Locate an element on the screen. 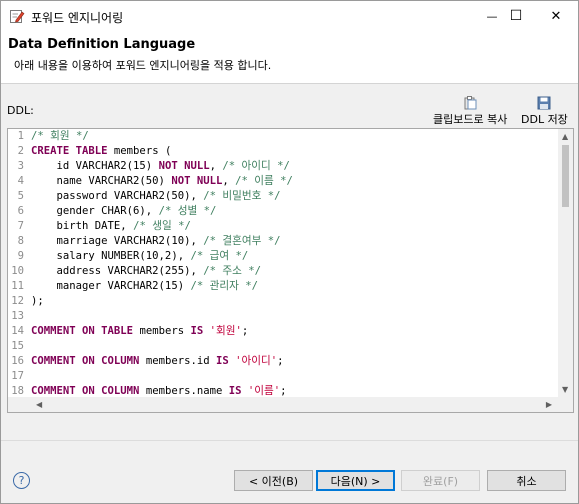  code-line: 3 id VARCHAR2(15) NOT NULL, /* 아이디 */ is located at coordinates (283, 166).